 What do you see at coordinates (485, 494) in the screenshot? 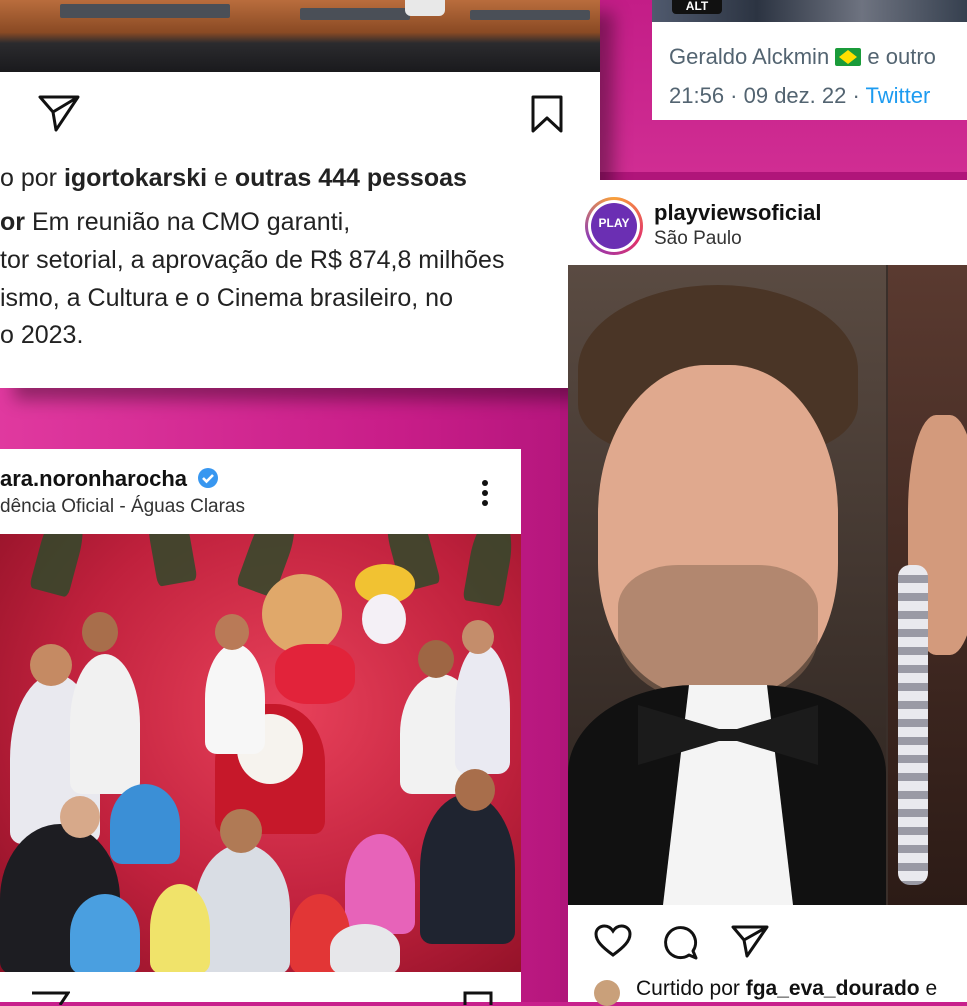
I see `more-options-icon` at bounding box center [485, 494].